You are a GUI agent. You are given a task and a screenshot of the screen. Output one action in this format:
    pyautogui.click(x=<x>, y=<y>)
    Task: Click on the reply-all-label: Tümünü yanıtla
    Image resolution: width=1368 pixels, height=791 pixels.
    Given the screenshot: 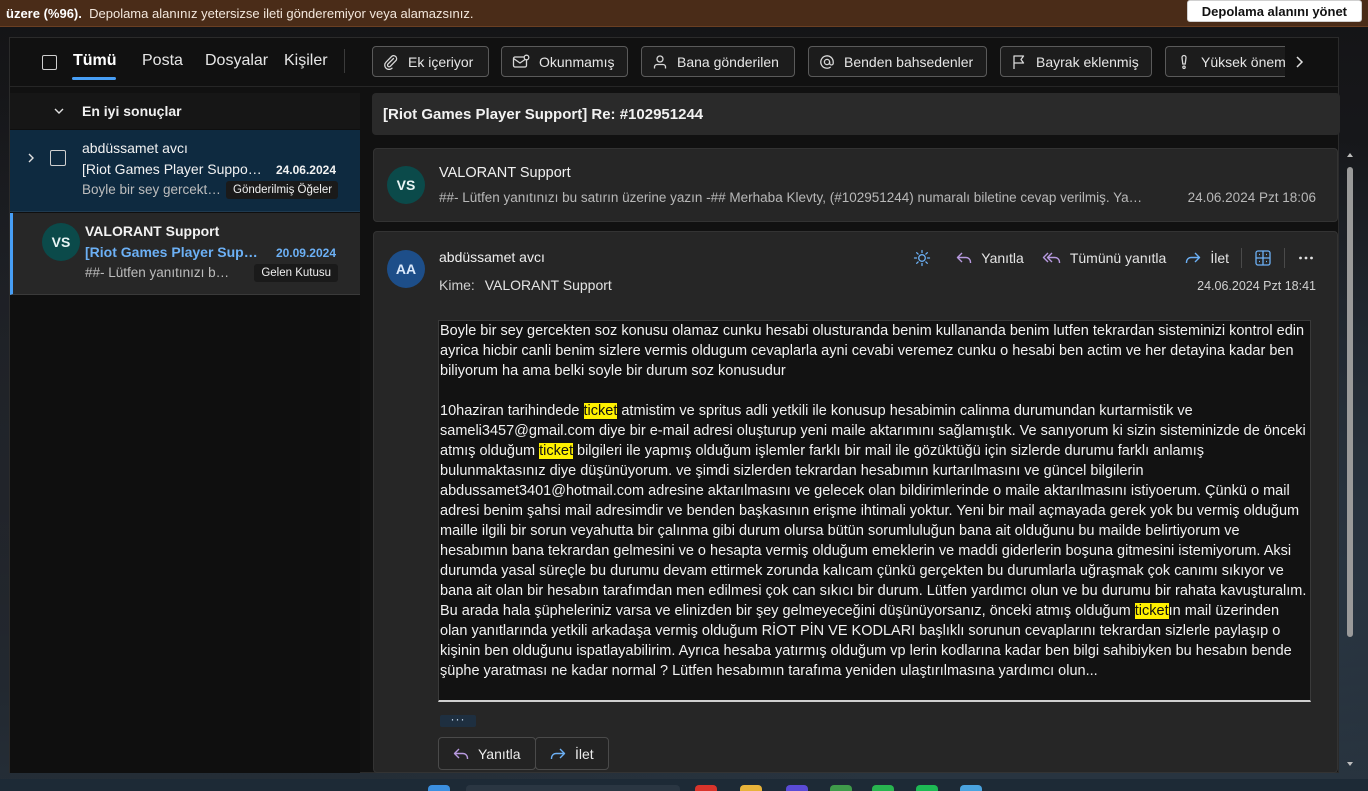 What is the action you would take?
    pyautogui.click(x=1118, y=258)
    